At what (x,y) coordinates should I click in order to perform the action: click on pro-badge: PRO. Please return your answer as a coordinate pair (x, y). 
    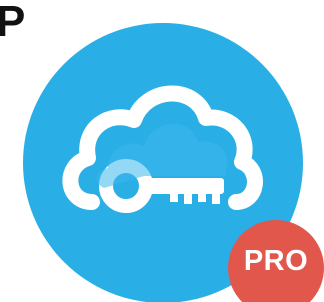
    Looking at the image, I should click on (273, 259).